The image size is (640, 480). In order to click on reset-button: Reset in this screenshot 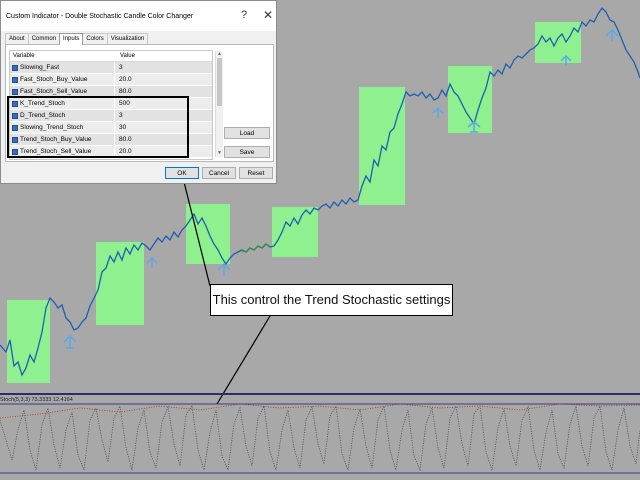, I will do `click(256, 173)`.